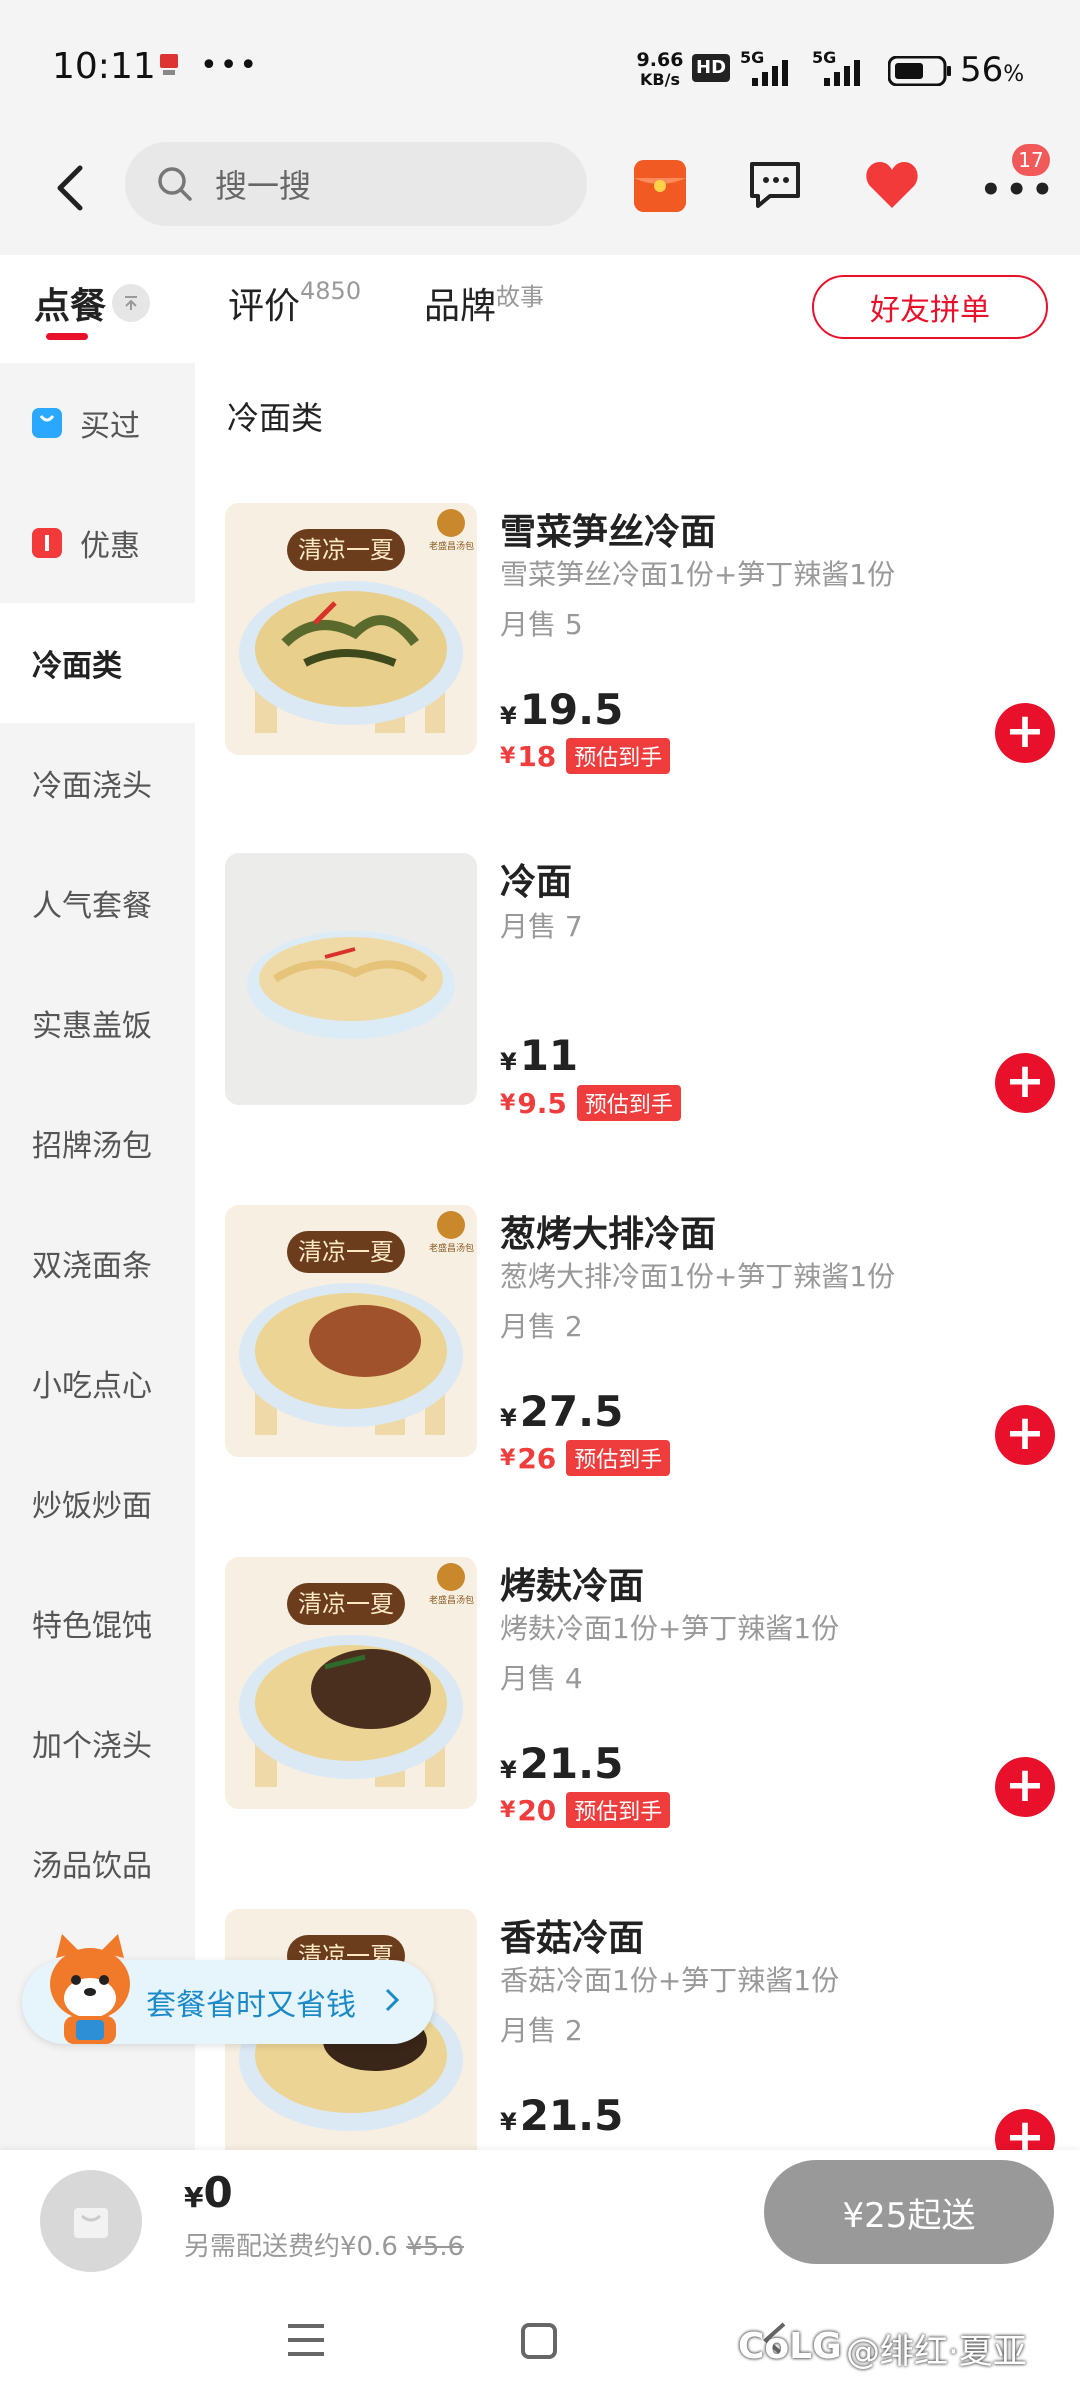 The image size is (1080, 2400). I want to click on watermark-text: @绯红·夏亚, so click(936, 2352).